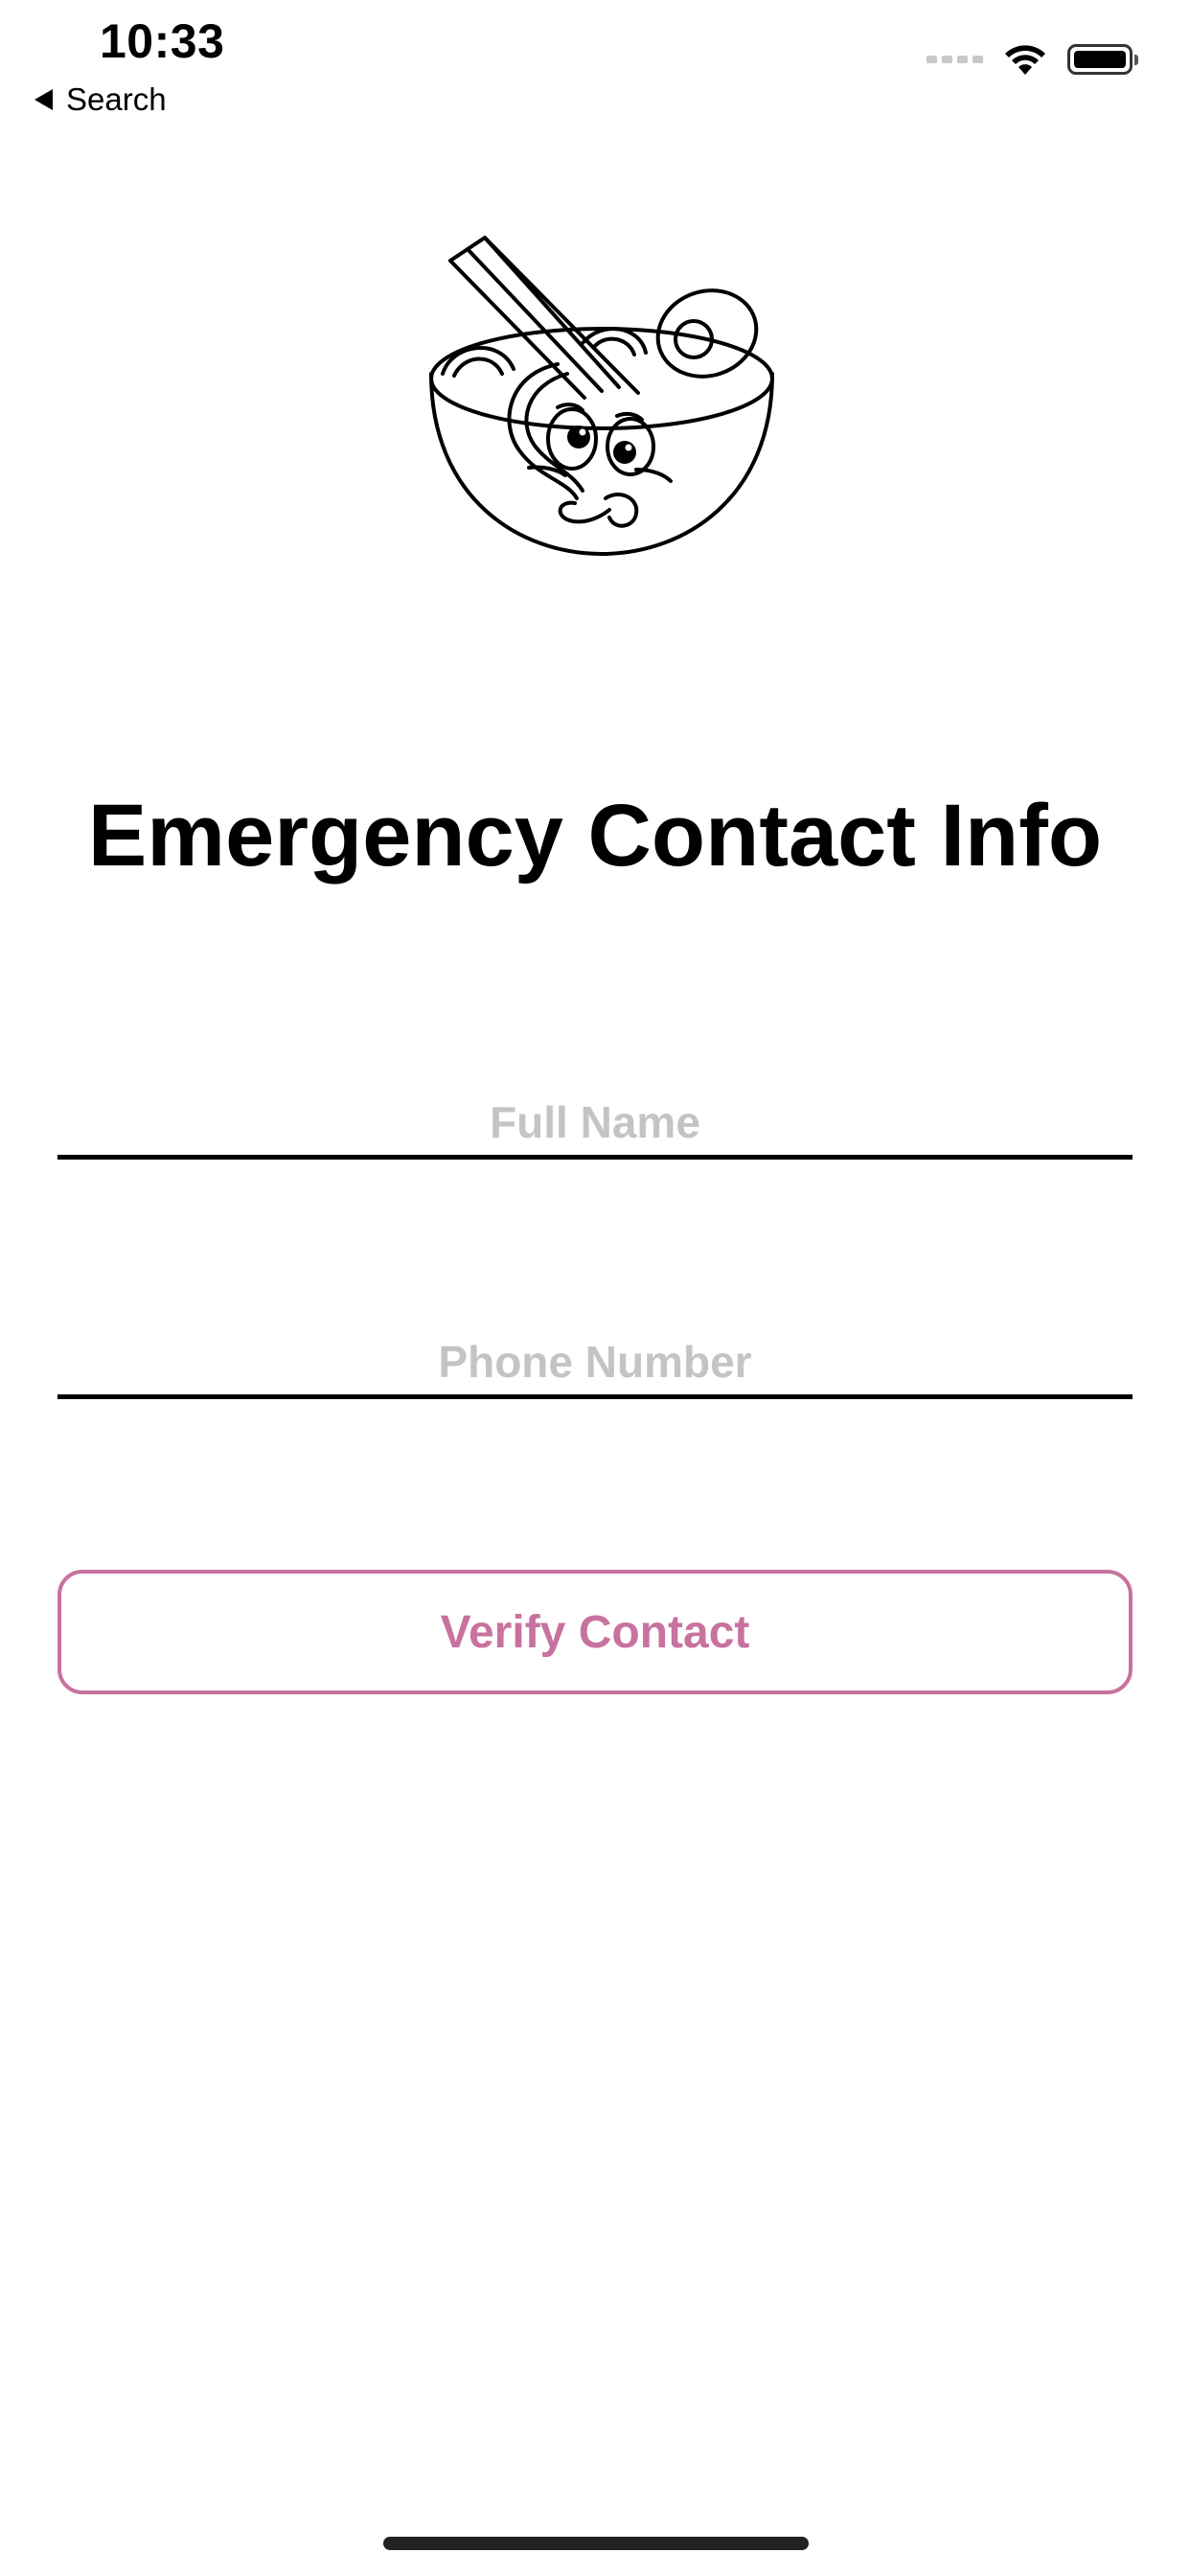 The width and height of the screenshot is (1190, 2576). Describe the element at coordinates (602, 396) in the screenshot. I see `ramen-bowl-mascot-icon` at that location.